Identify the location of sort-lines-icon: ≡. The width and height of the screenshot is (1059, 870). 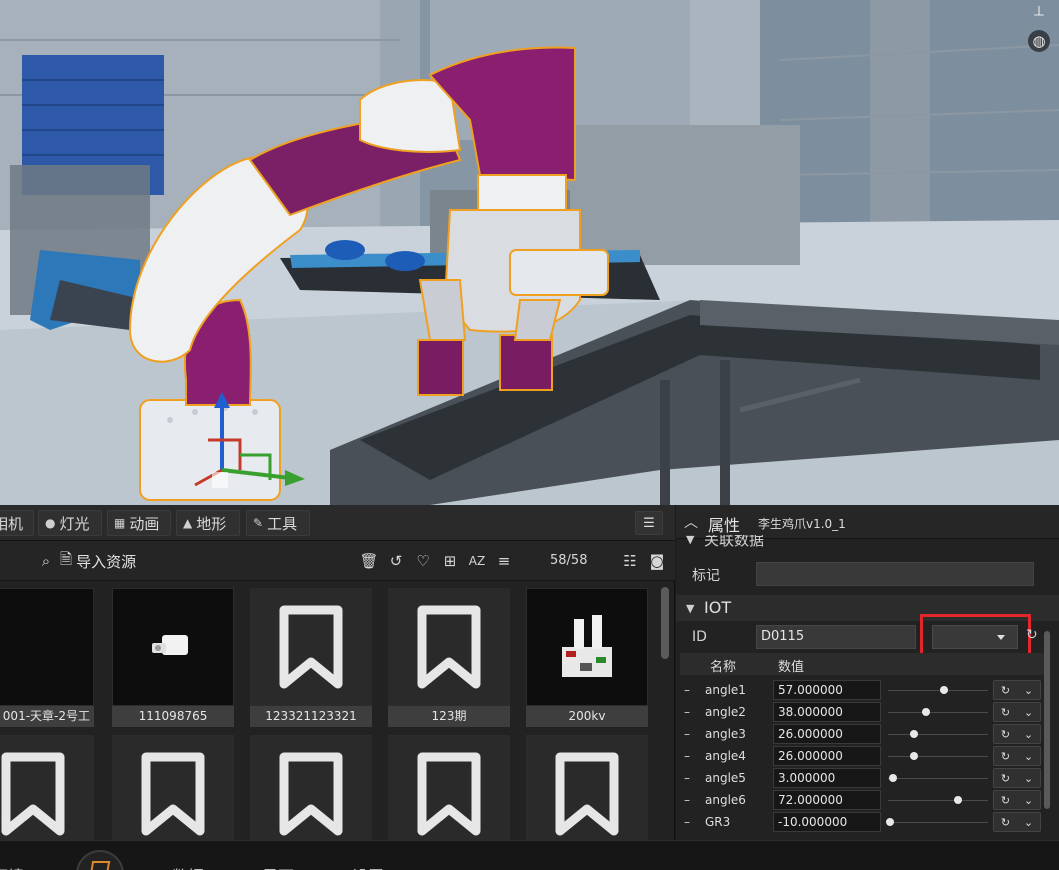
(504, 561).